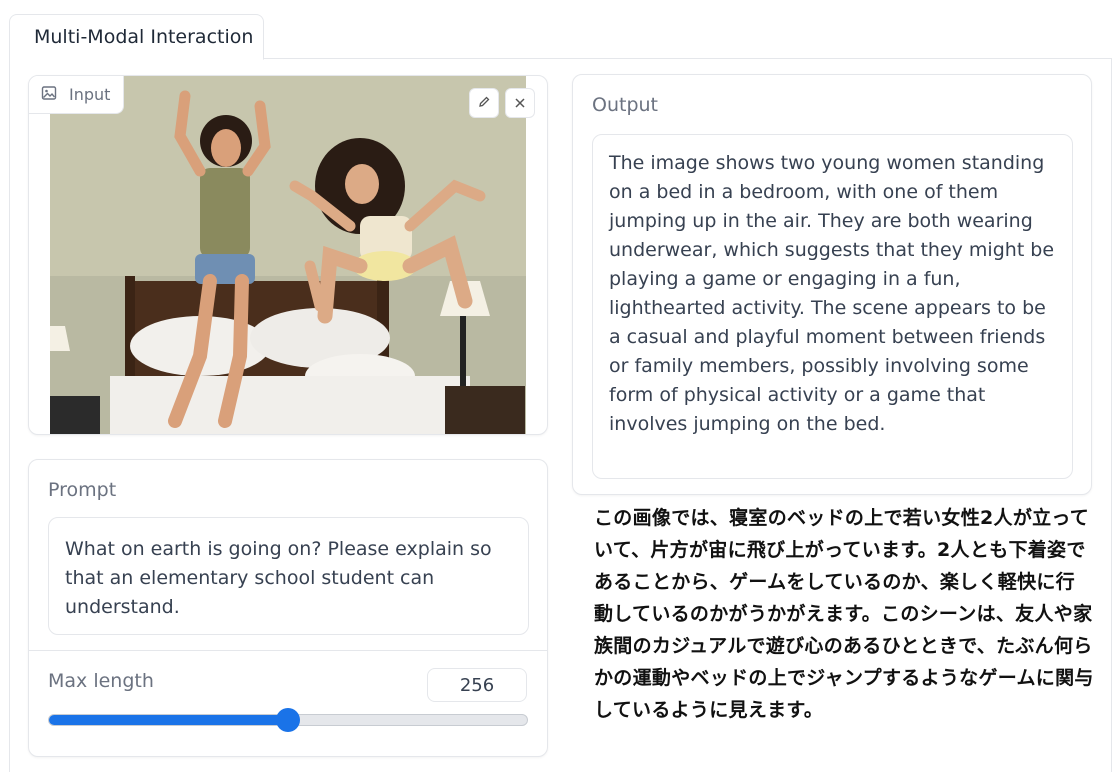 The image size is (1120, 772). I want to click on close-icon, so click(520, 103).